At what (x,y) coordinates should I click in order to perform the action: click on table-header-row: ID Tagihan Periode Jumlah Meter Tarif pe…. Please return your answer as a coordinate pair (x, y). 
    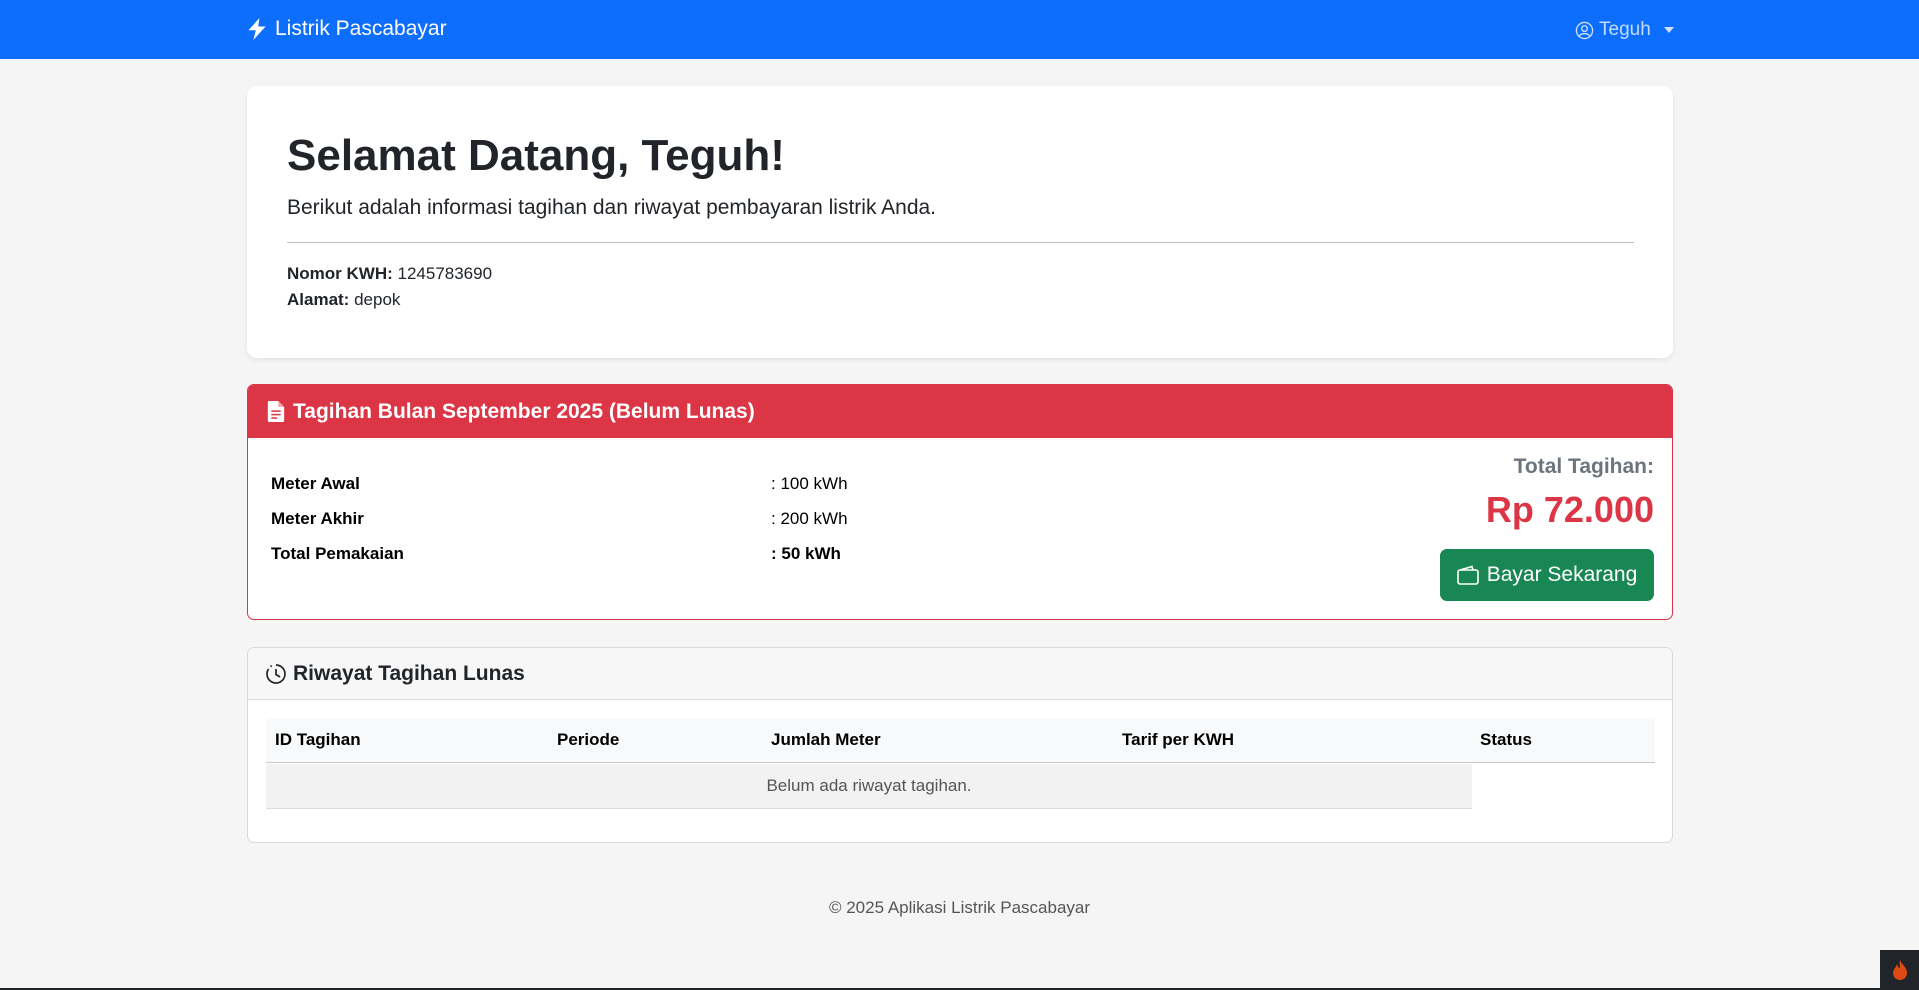
    Looking at the image, I should click on (960, 740).